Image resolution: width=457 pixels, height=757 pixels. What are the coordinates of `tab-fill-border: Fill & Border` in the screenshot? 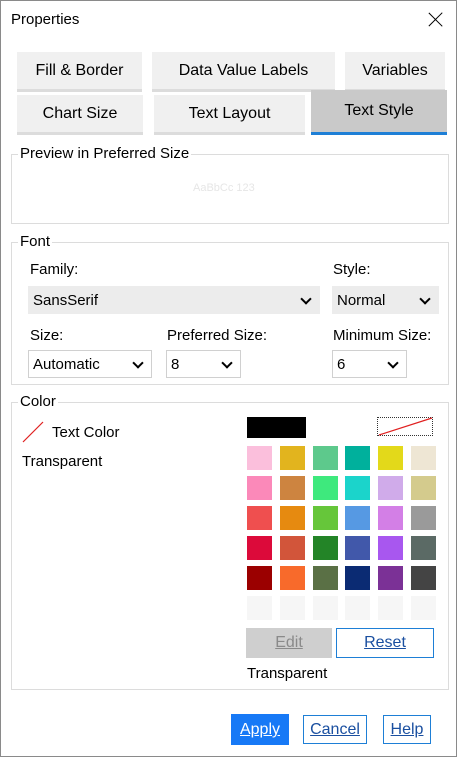 It's located at (79, 72).